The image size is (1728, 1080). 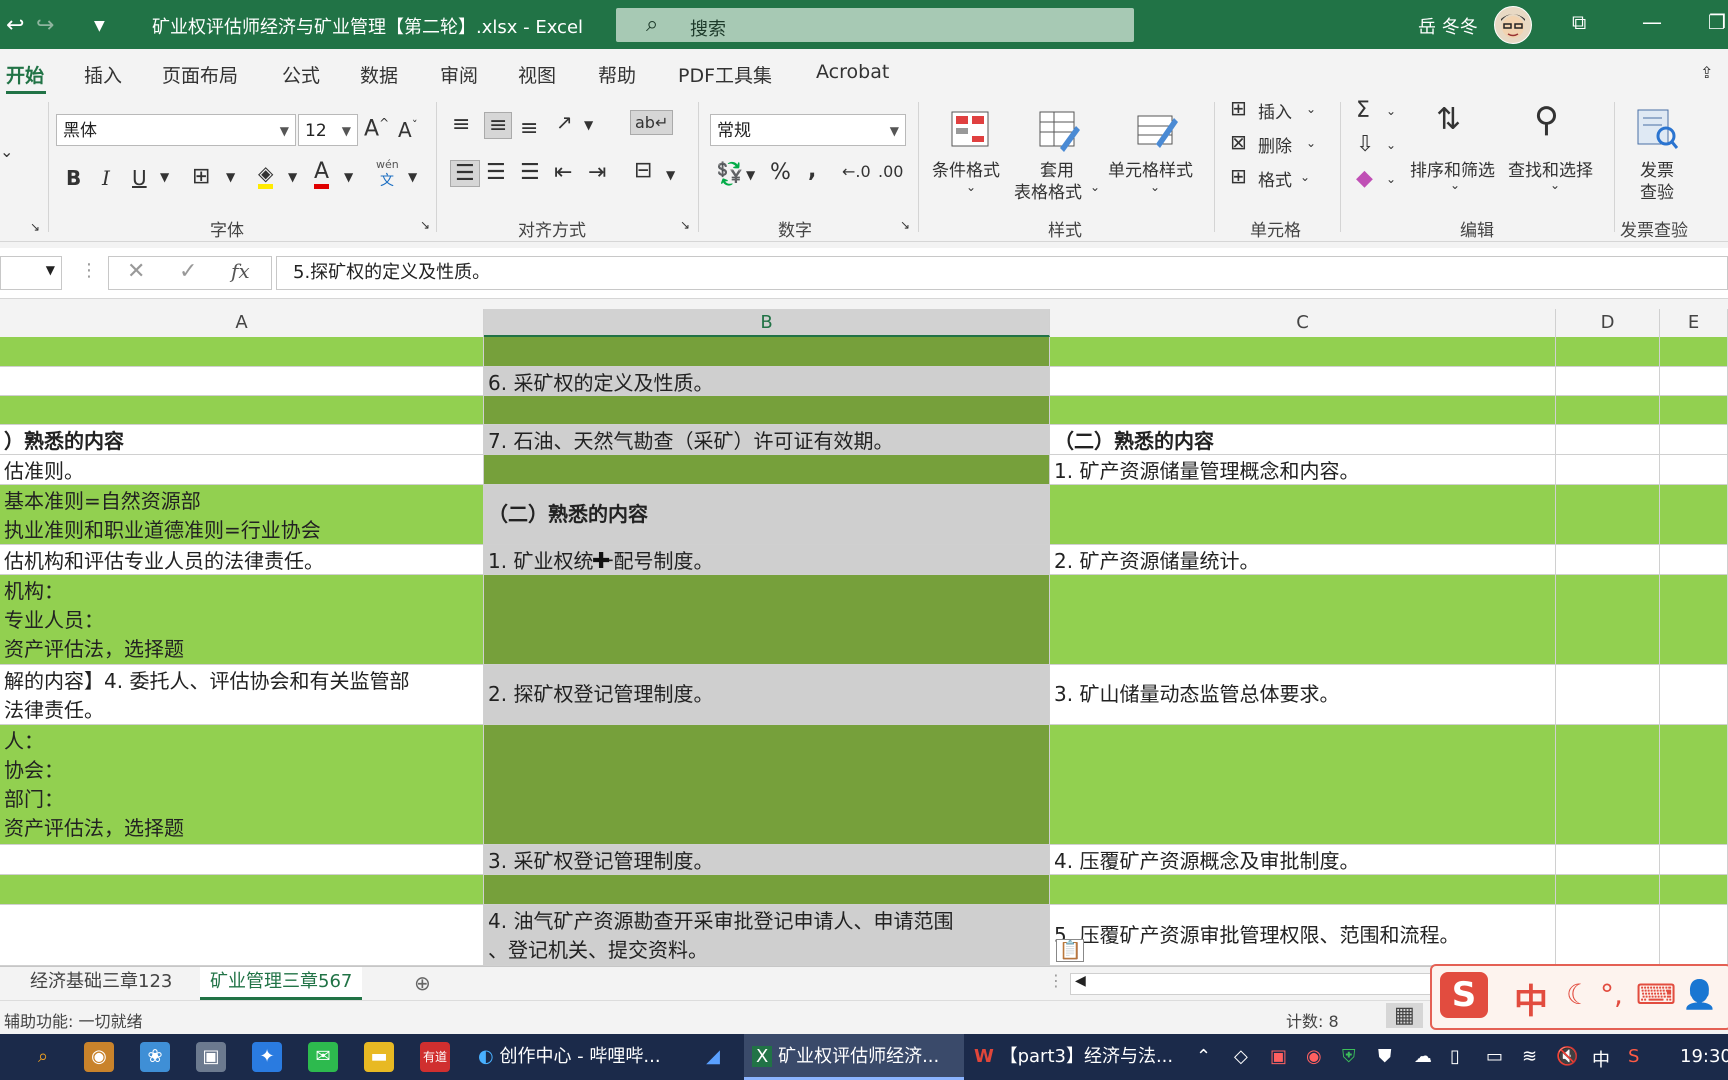 What do you see at coordinates (1303, 560) in the screenshot?
I see `cell: 2. 矿产资源储量统计。` at bounding box center [1303, 560].